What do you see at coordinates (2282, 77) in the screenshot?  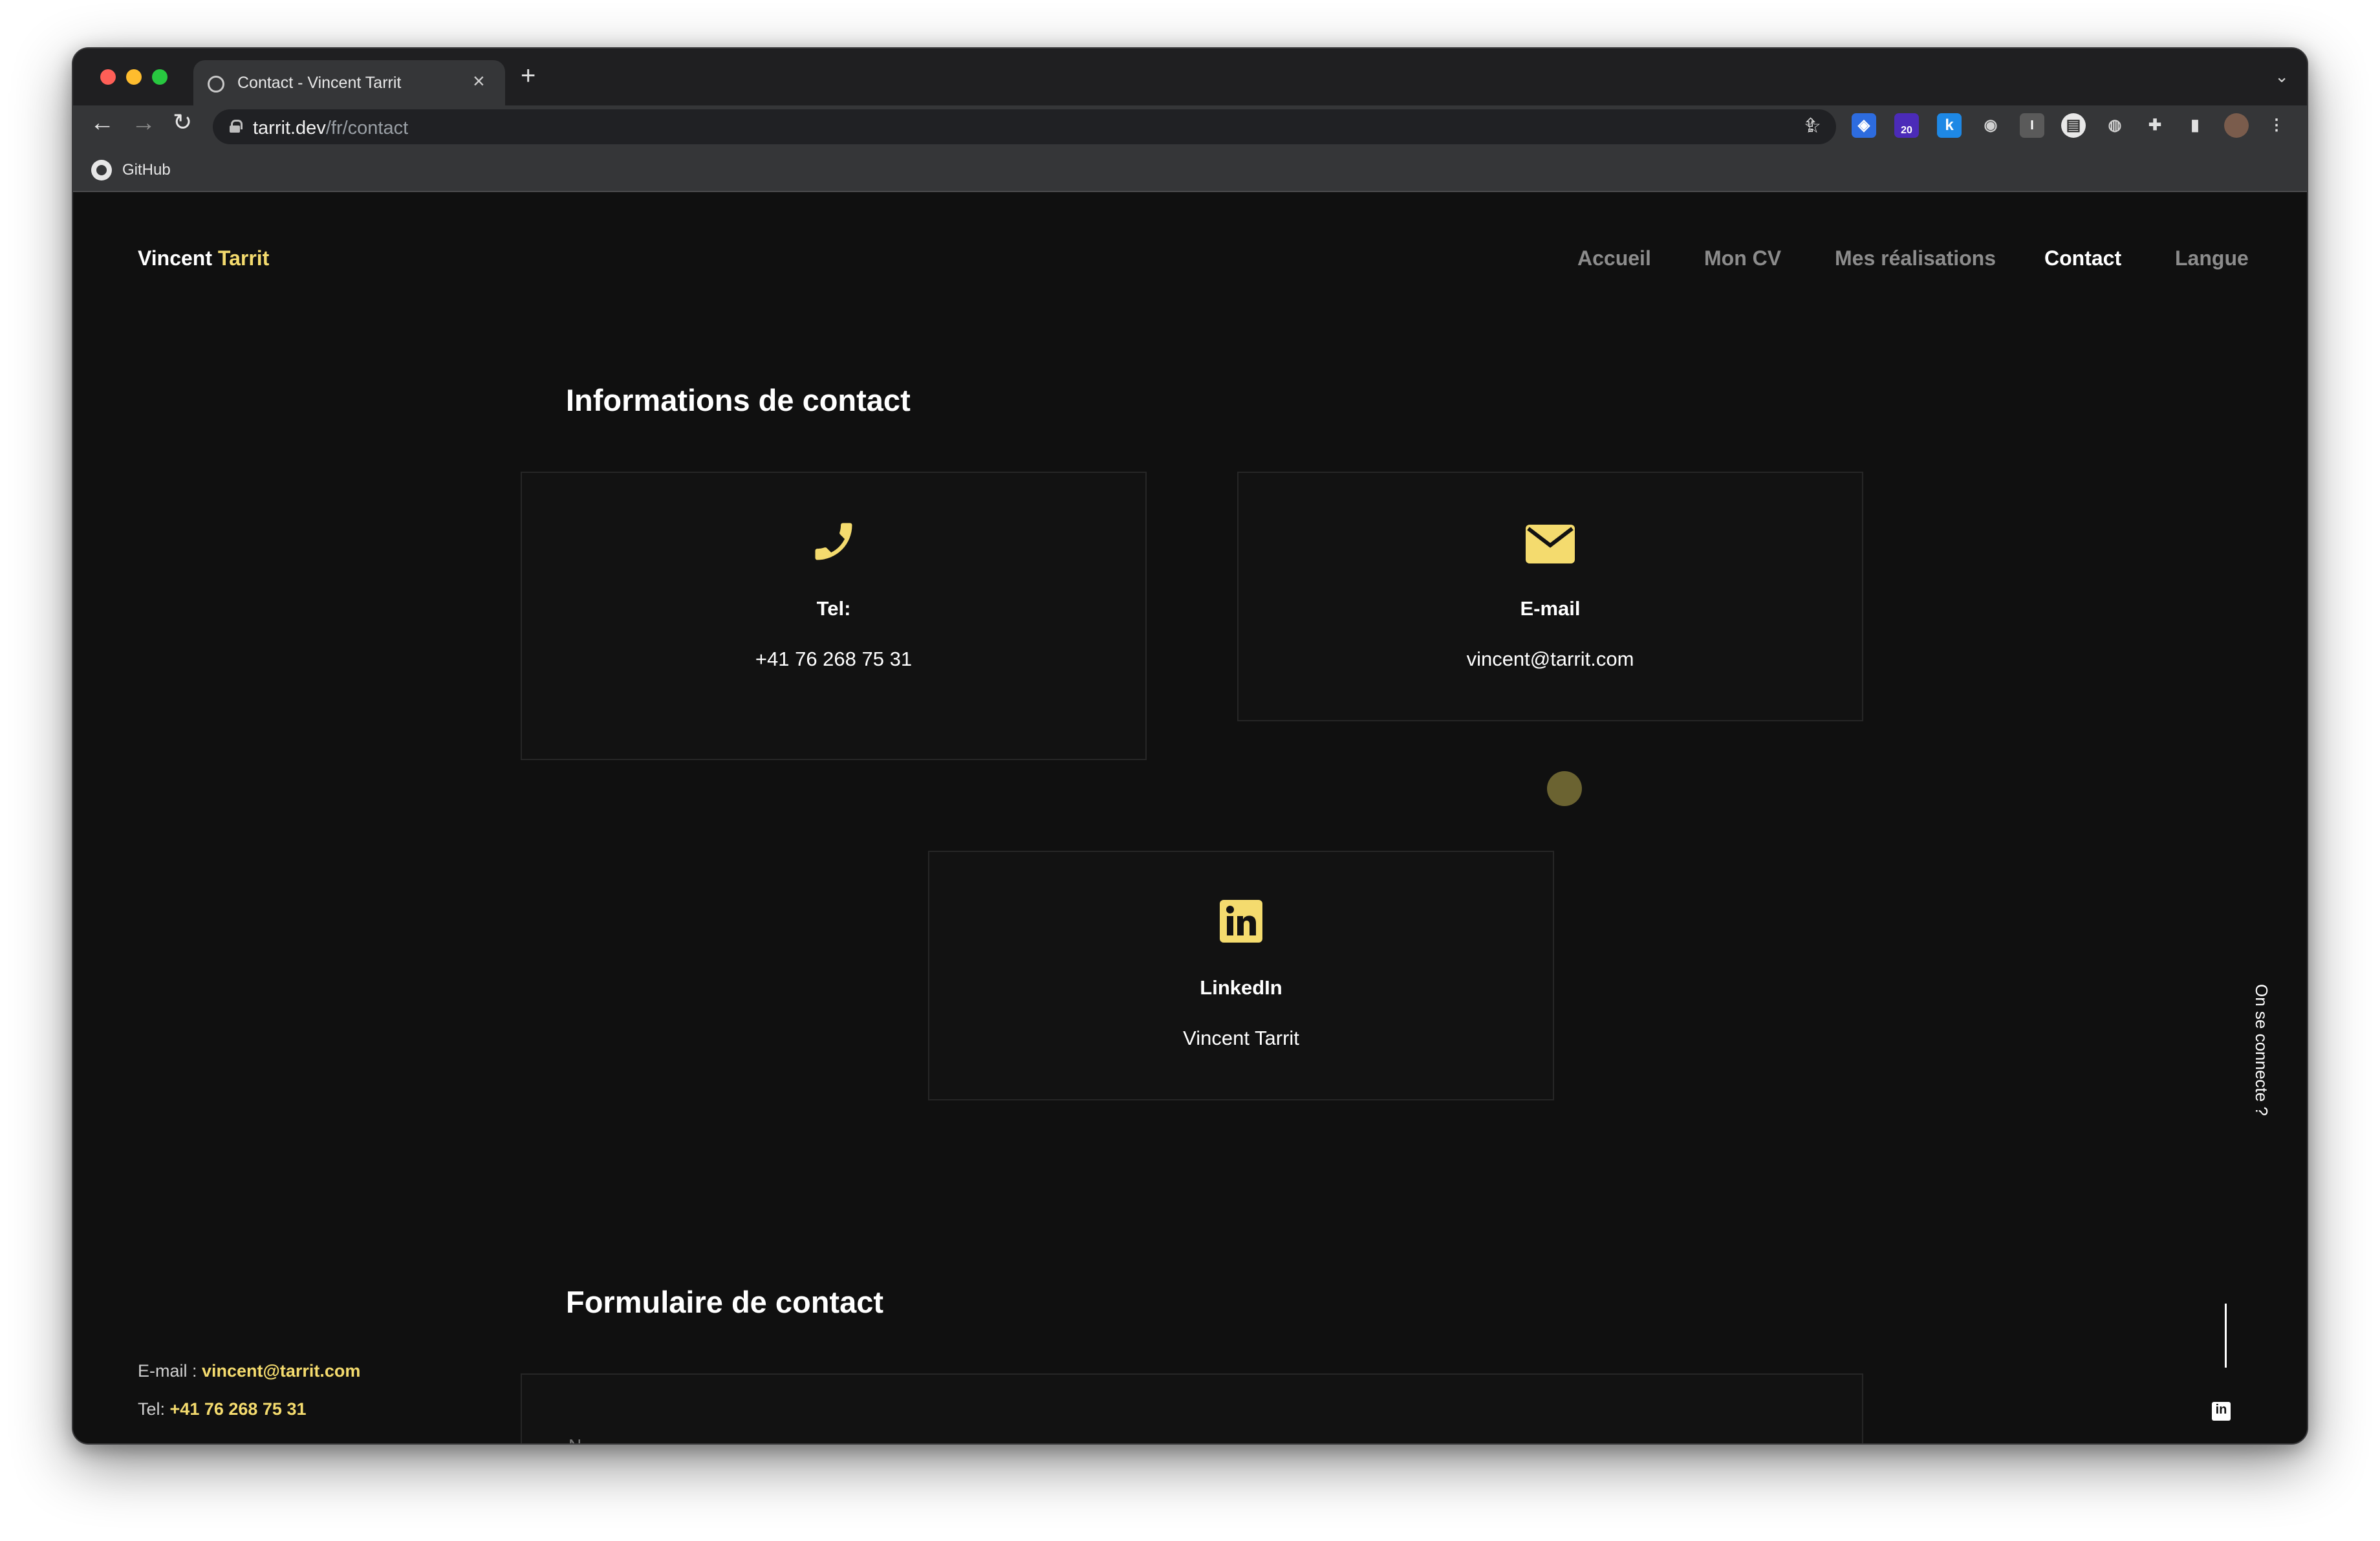 I see `tab-search-chevron-icon: ⌄` at bounding box center [2282, 77].